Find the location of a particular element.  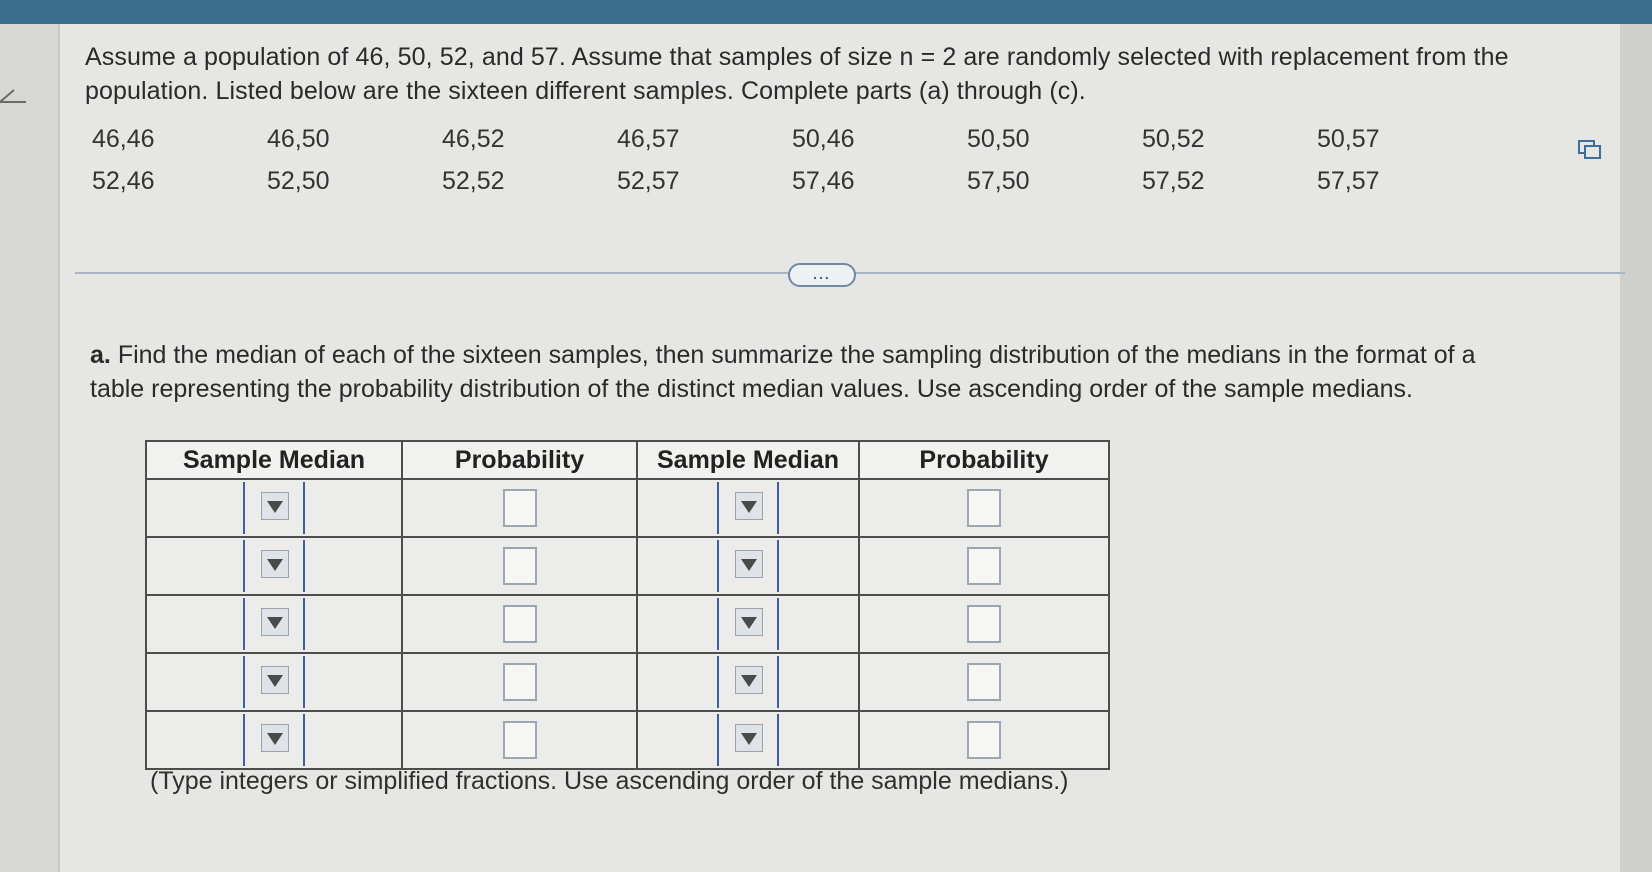

sample-item: 57,50 is located at coordinates (998, 180).